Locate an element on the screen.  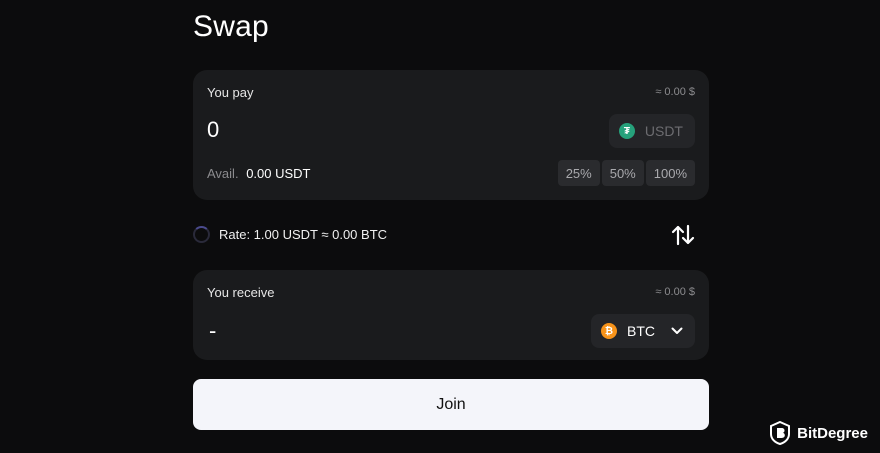
swap-direction-button is located at coordinates (683, 235).